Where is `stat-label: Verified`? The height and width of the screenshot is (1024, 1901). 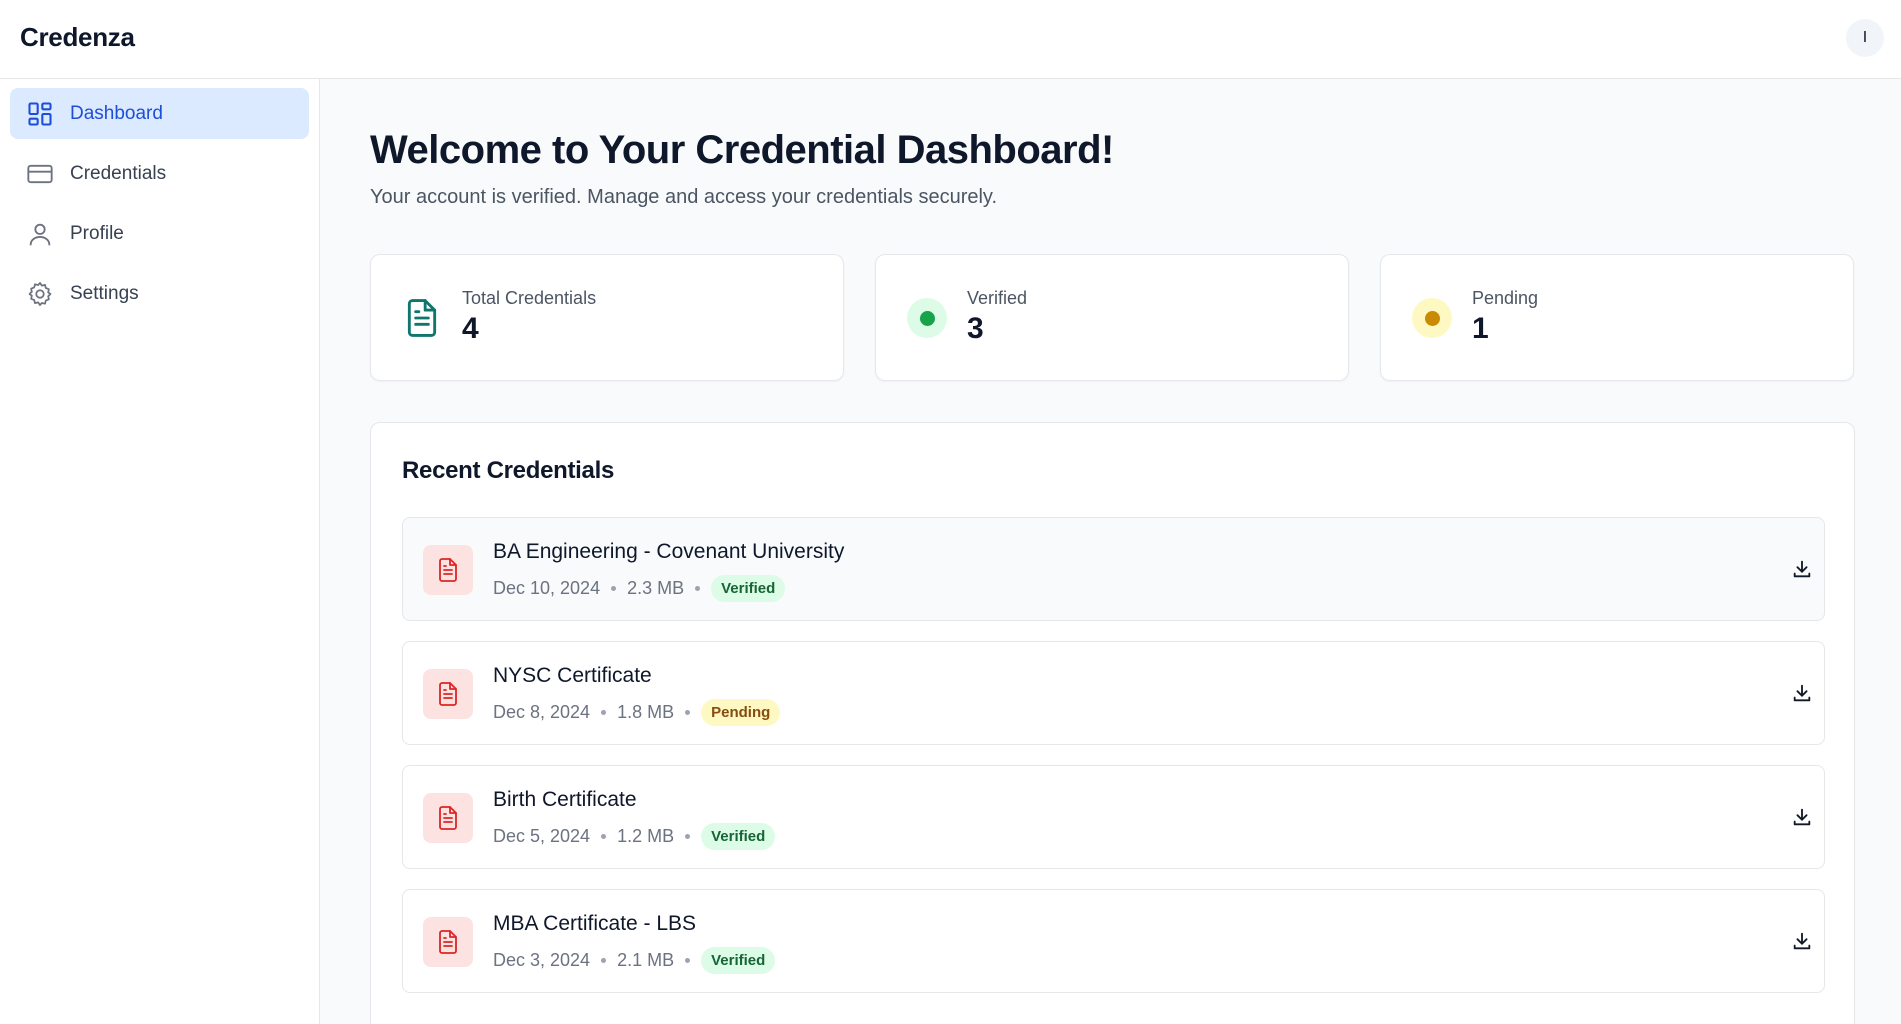
stat-label: Verified is located at coordinates (997, 298).